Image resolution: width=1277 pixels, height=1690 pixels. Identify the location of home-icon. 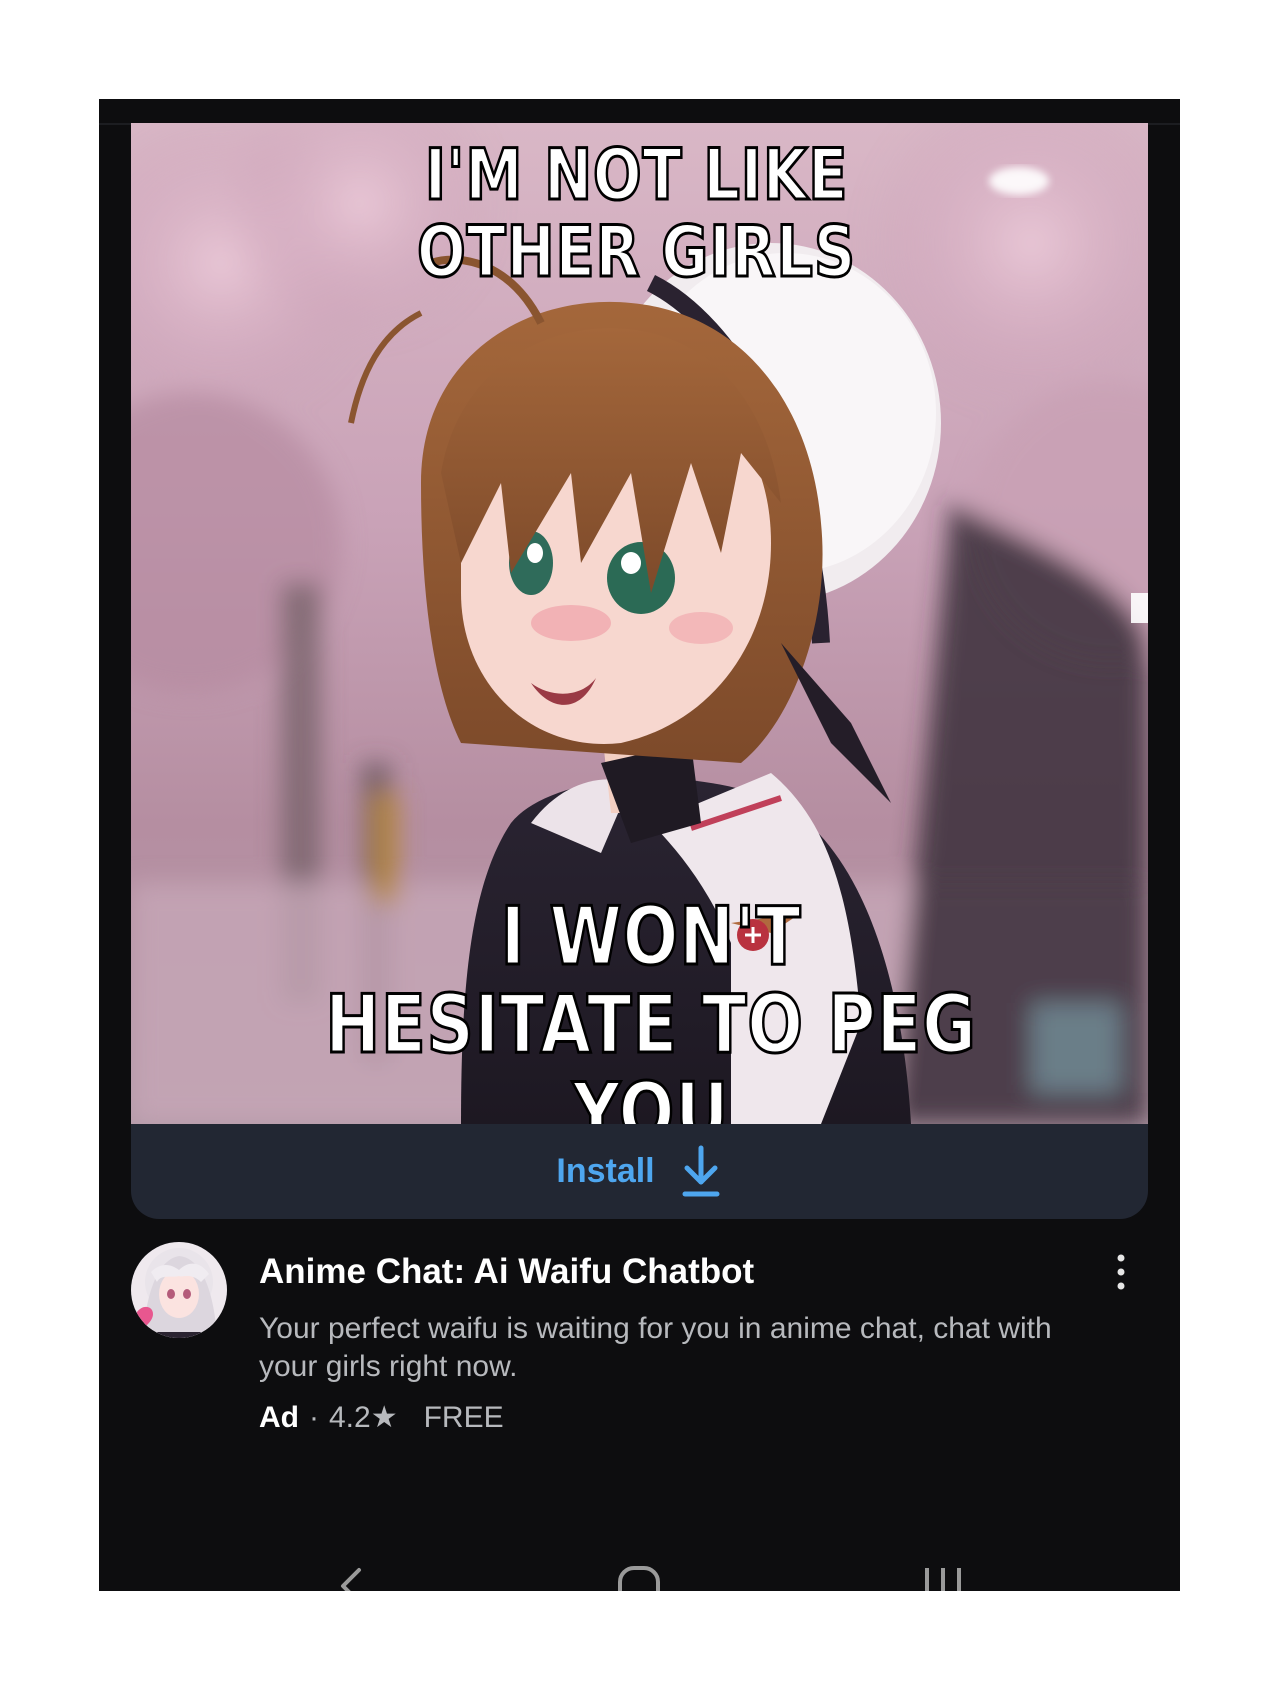
(639, 1577).